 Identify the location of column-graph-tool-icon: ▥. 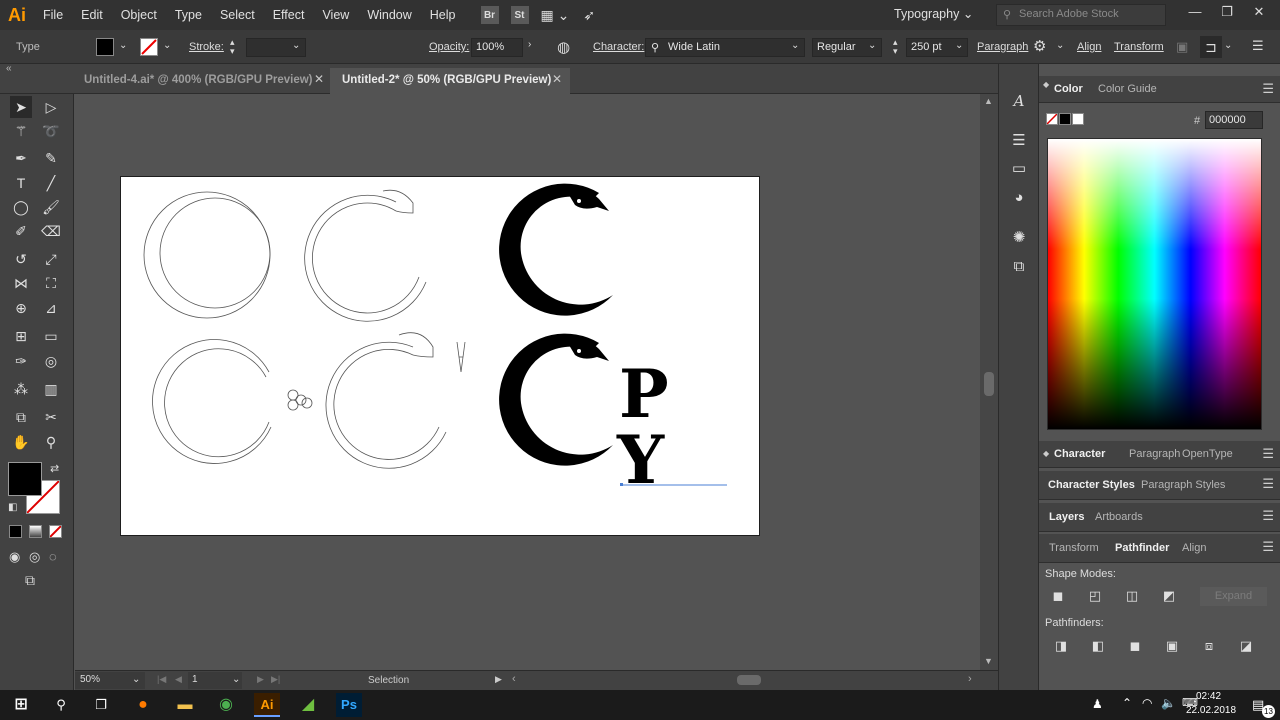
(51, 389).